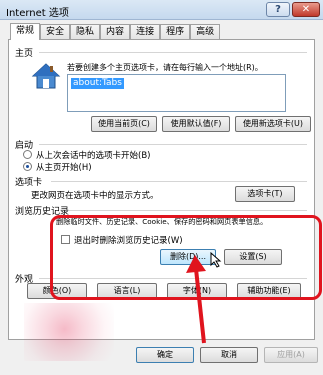 This screenshot has height=375, width=323. I want to click on home-hint: 若要创建多个主页选项卡，请在每行输入一个地址(R)。, so click(165, 67).